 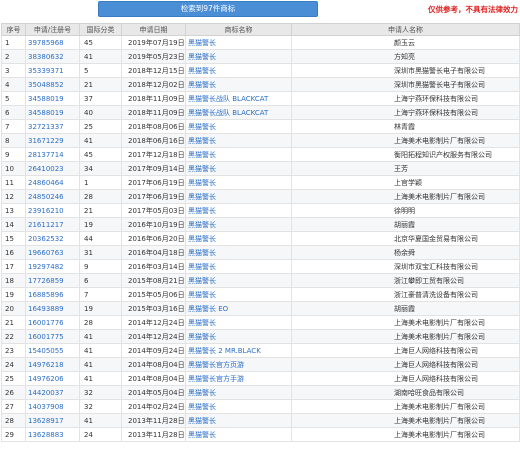 What do you see at coordinates (52, 336) in the screenshot?
I see `reg-number-link: 16001775` at bounding box center [52, 336].